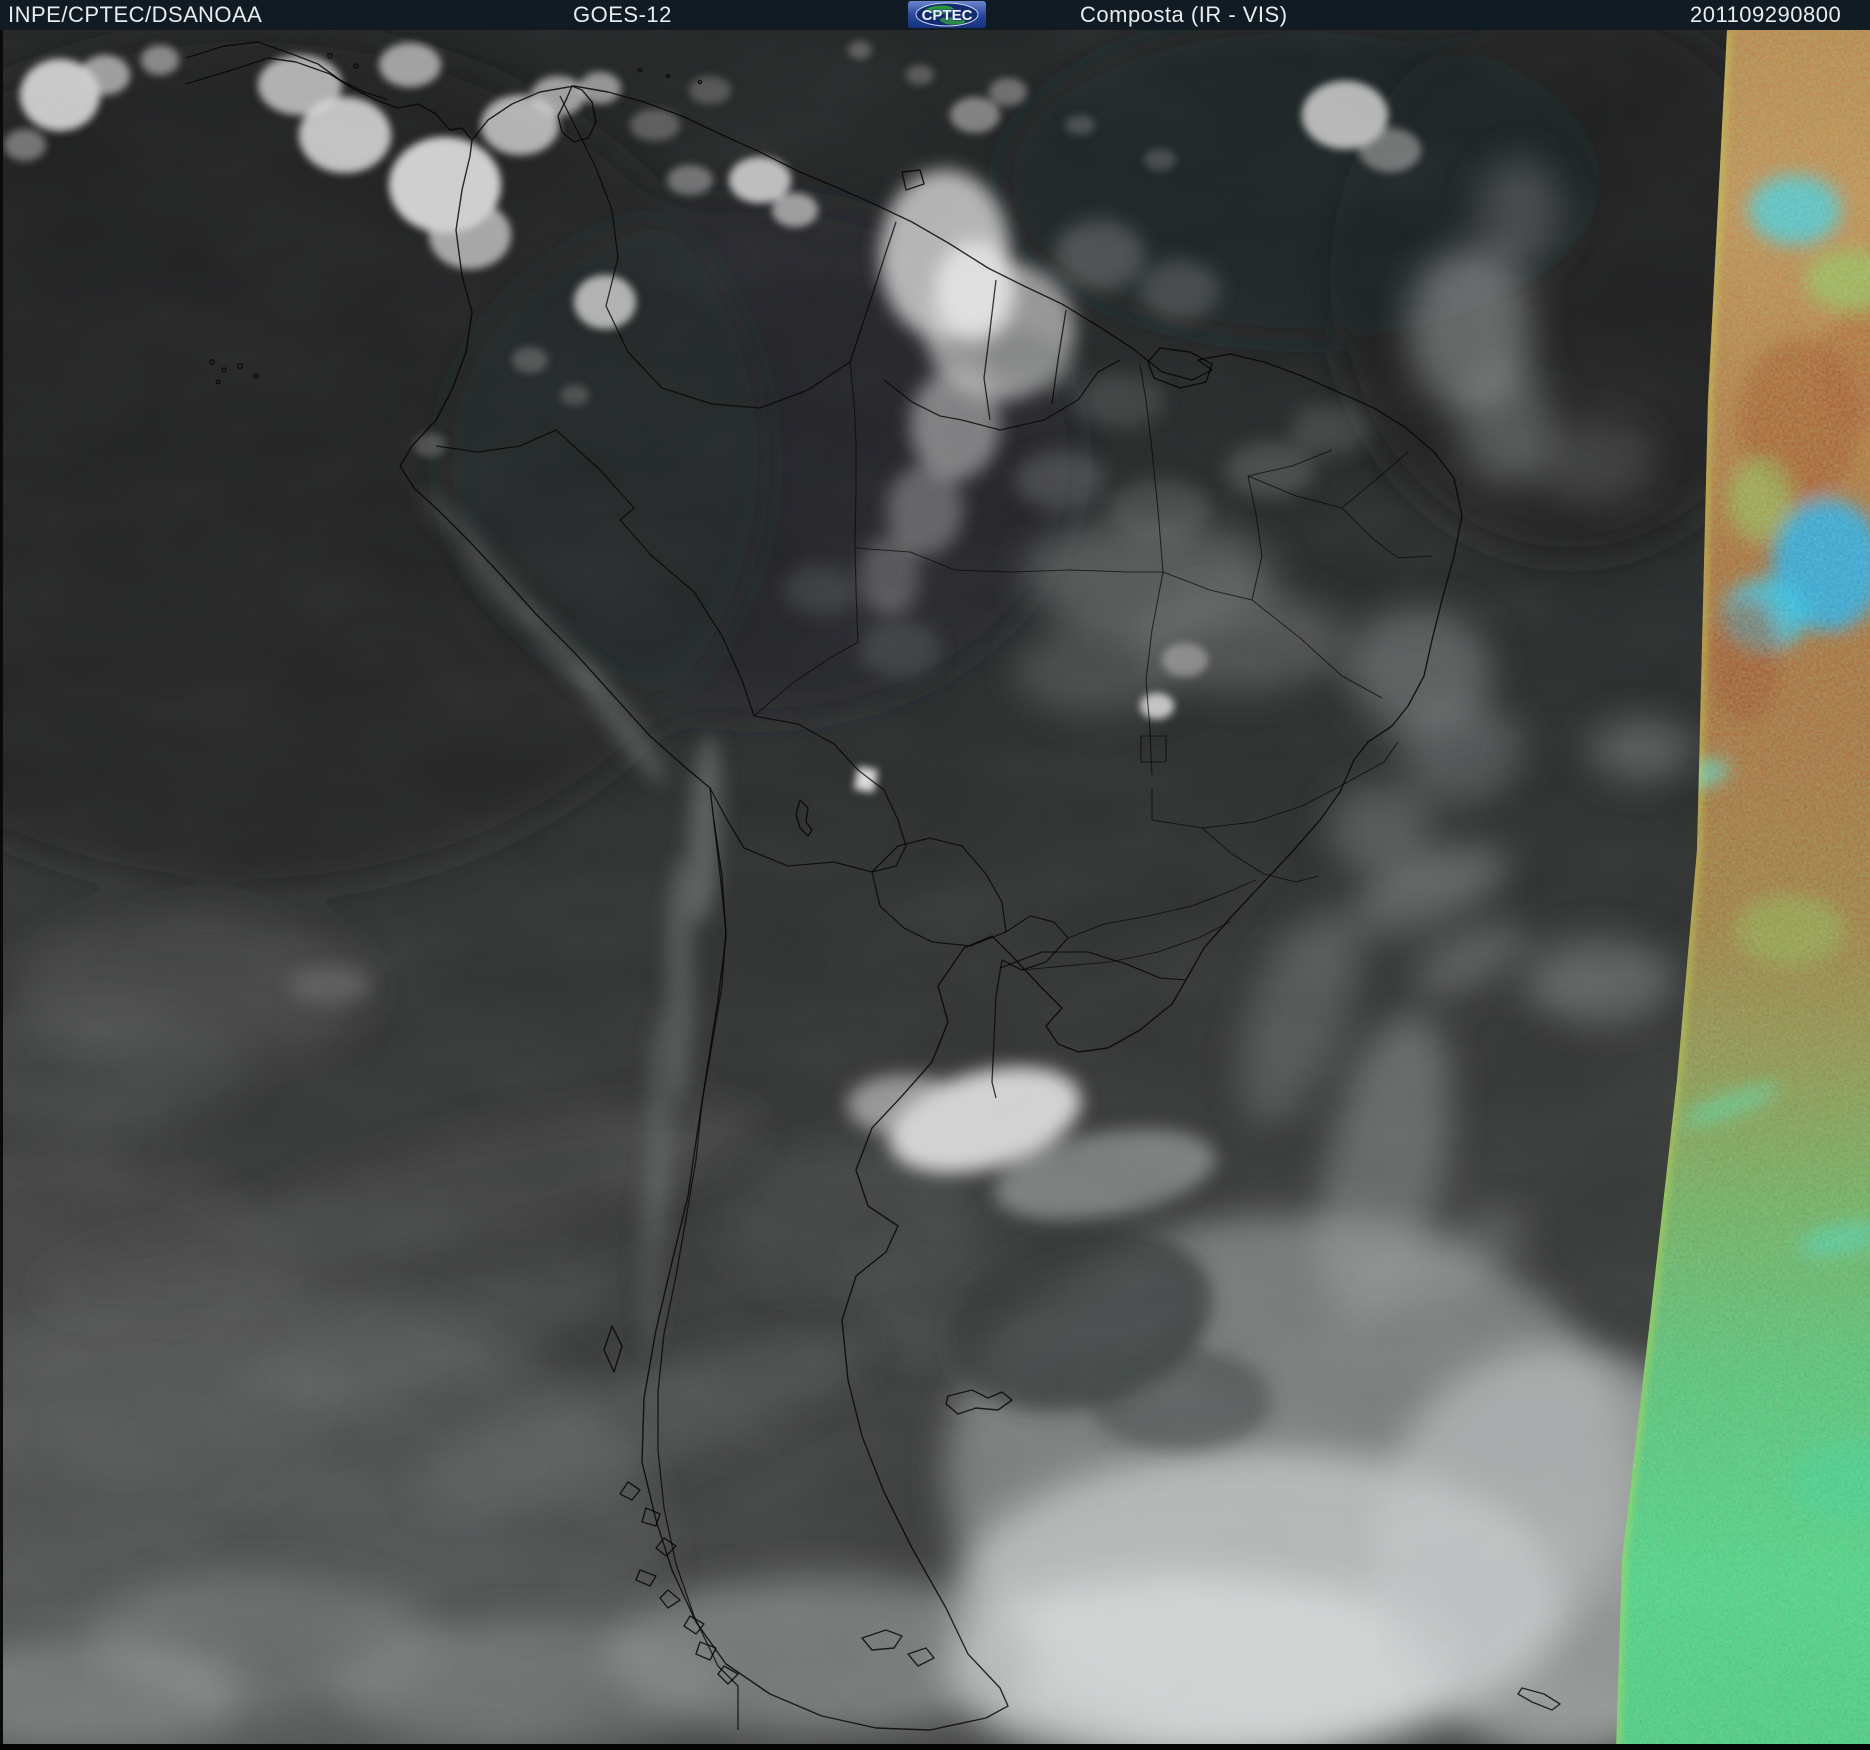  I want to click on noaa-label: NOAA, so click(230, 14).